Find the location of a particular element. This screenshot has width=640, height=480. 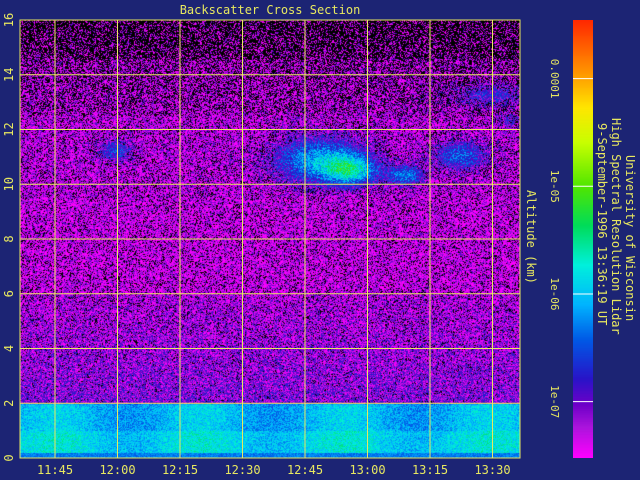

x-tick-label: 13:00 is located at coordinates (367, 470).